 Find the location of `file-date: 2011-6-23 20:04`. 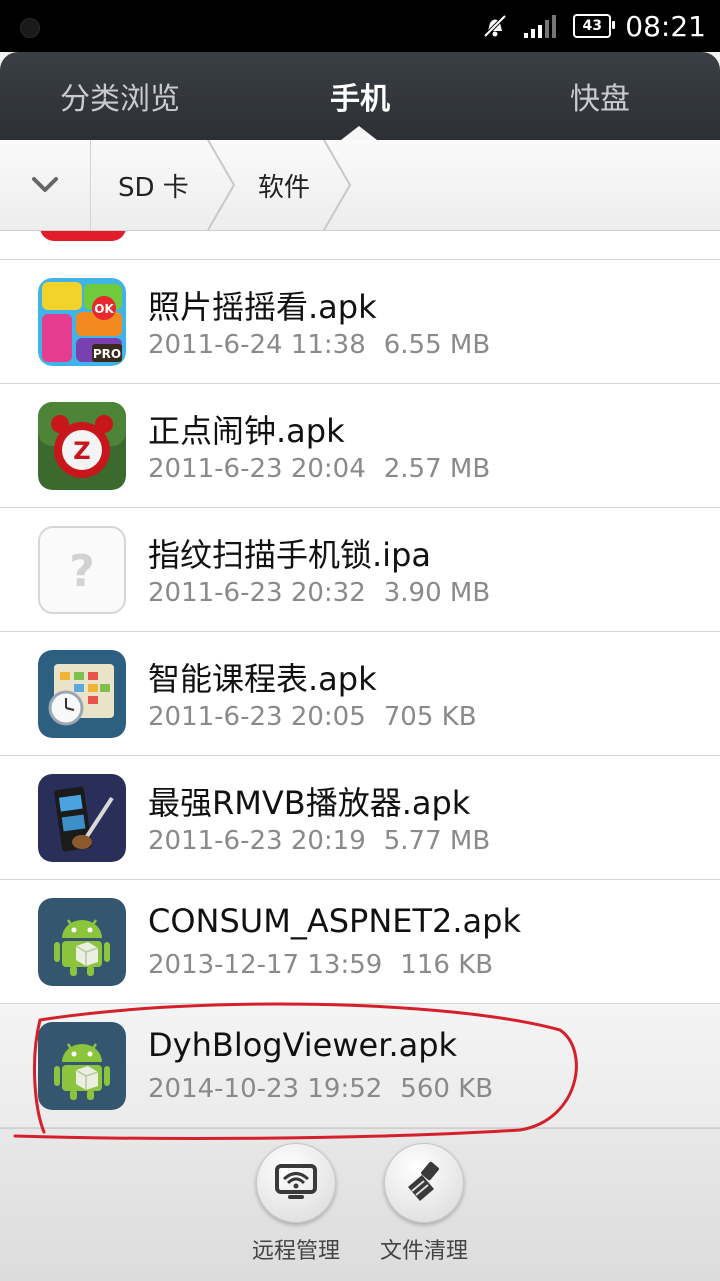

file-date: 2011-6-23 20:04 is located at coordinates (257, 469).